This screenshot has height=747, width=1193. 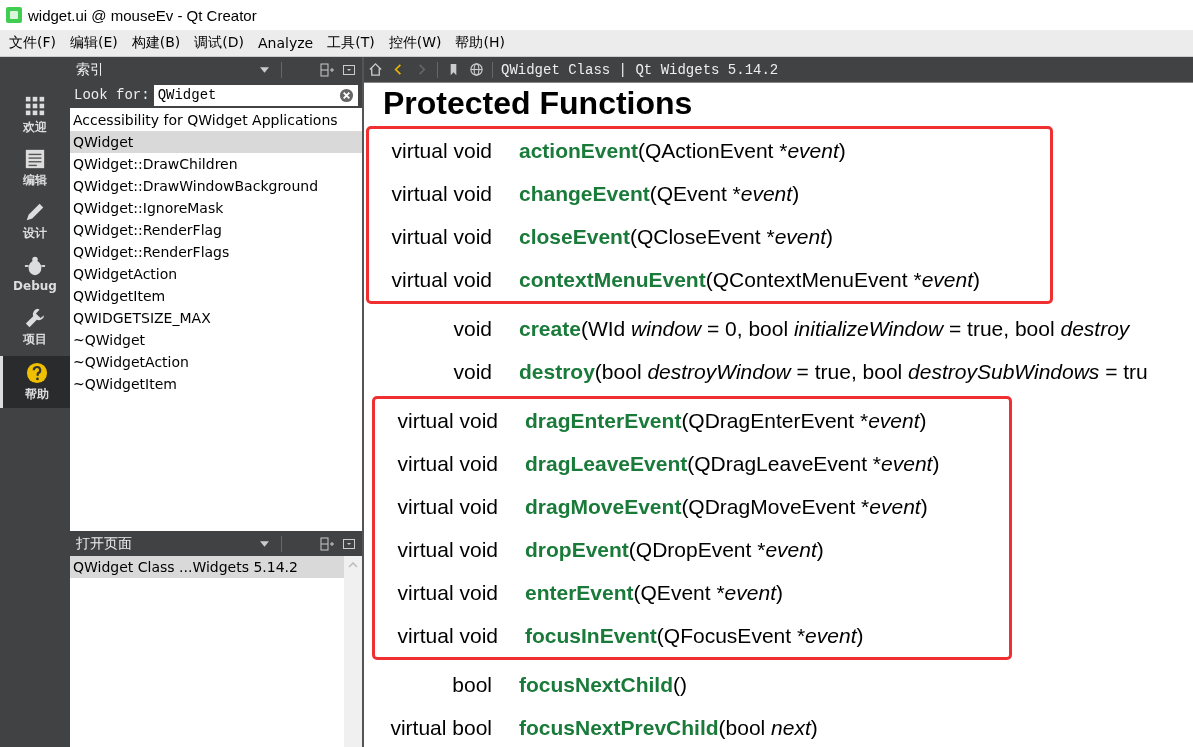 What do you see at coordinates (219, 43) in the screenshot?
I see `menu-item: 调试(D)` at bounding box center [219, 43].